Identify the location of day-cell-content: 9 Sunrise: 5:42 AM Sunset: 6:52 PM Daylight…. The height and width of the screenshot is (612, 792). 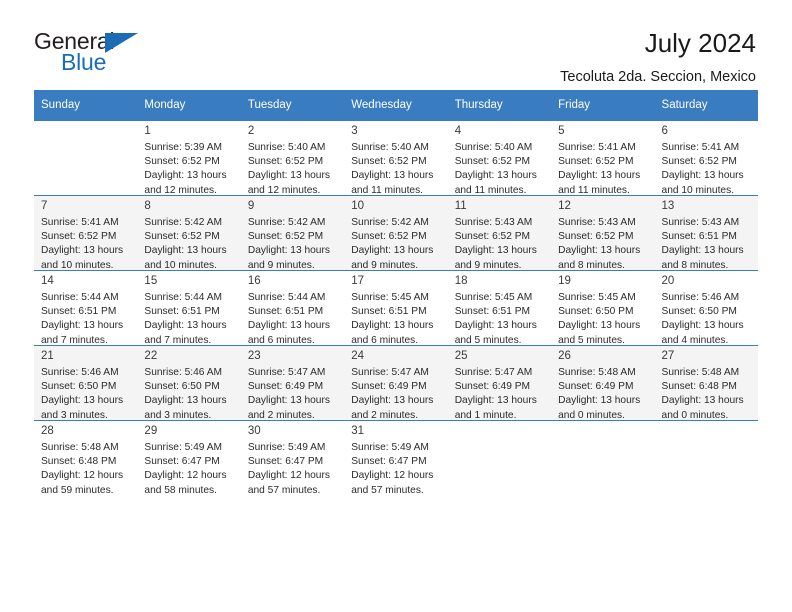
(292, 233).